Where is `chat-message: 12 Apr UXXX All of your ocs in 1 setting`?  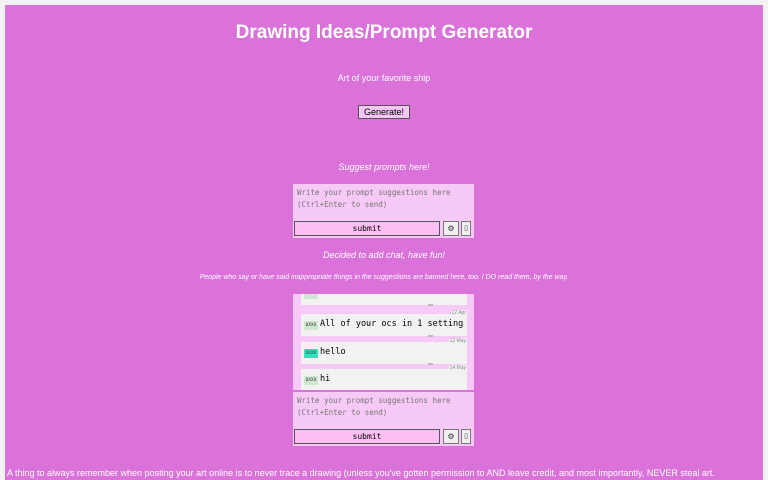
chat-message: 12 Apr UXXX All of your ocs in 1 setting is located at coordinates (384, 323).